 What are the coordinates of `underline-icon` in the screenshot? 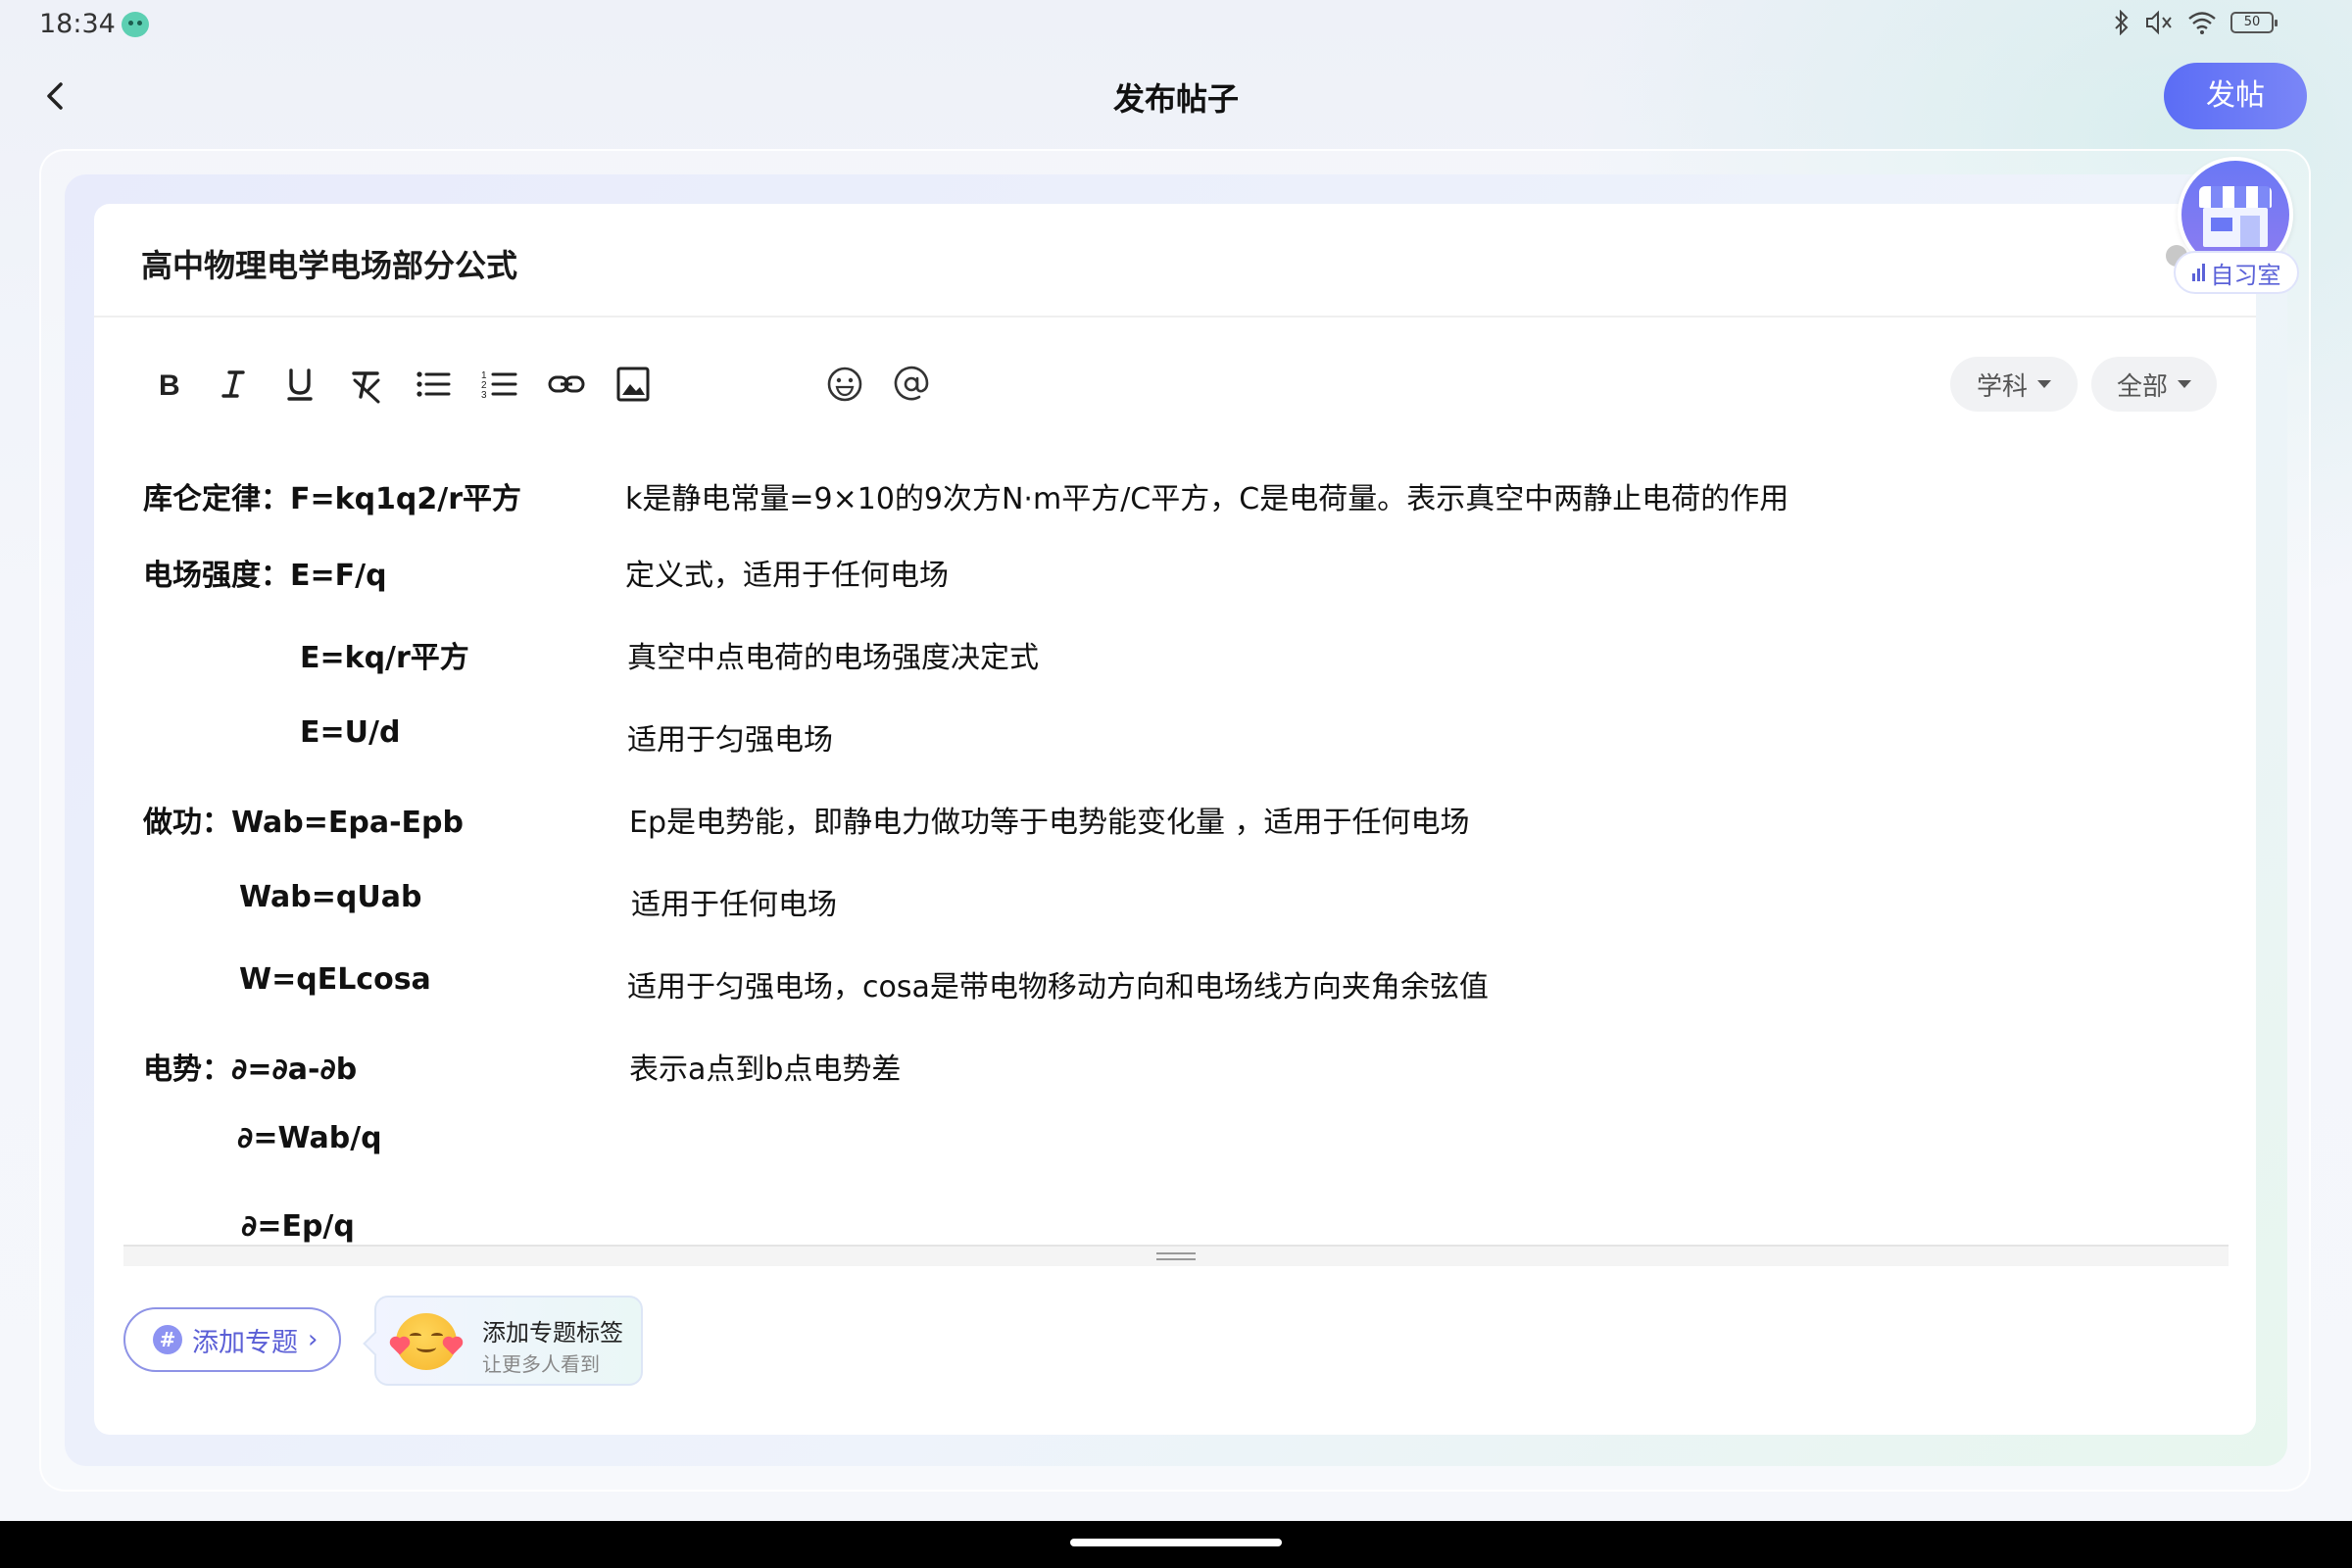 It's located at (299, 384).